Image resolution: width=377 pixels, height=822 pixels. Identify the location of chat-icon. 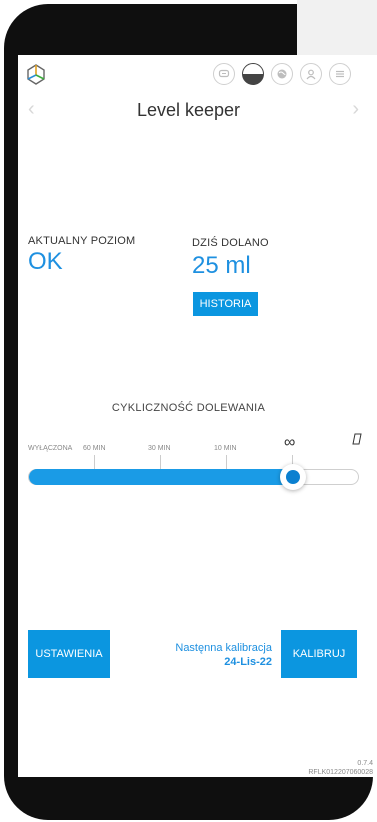
(224, 74).